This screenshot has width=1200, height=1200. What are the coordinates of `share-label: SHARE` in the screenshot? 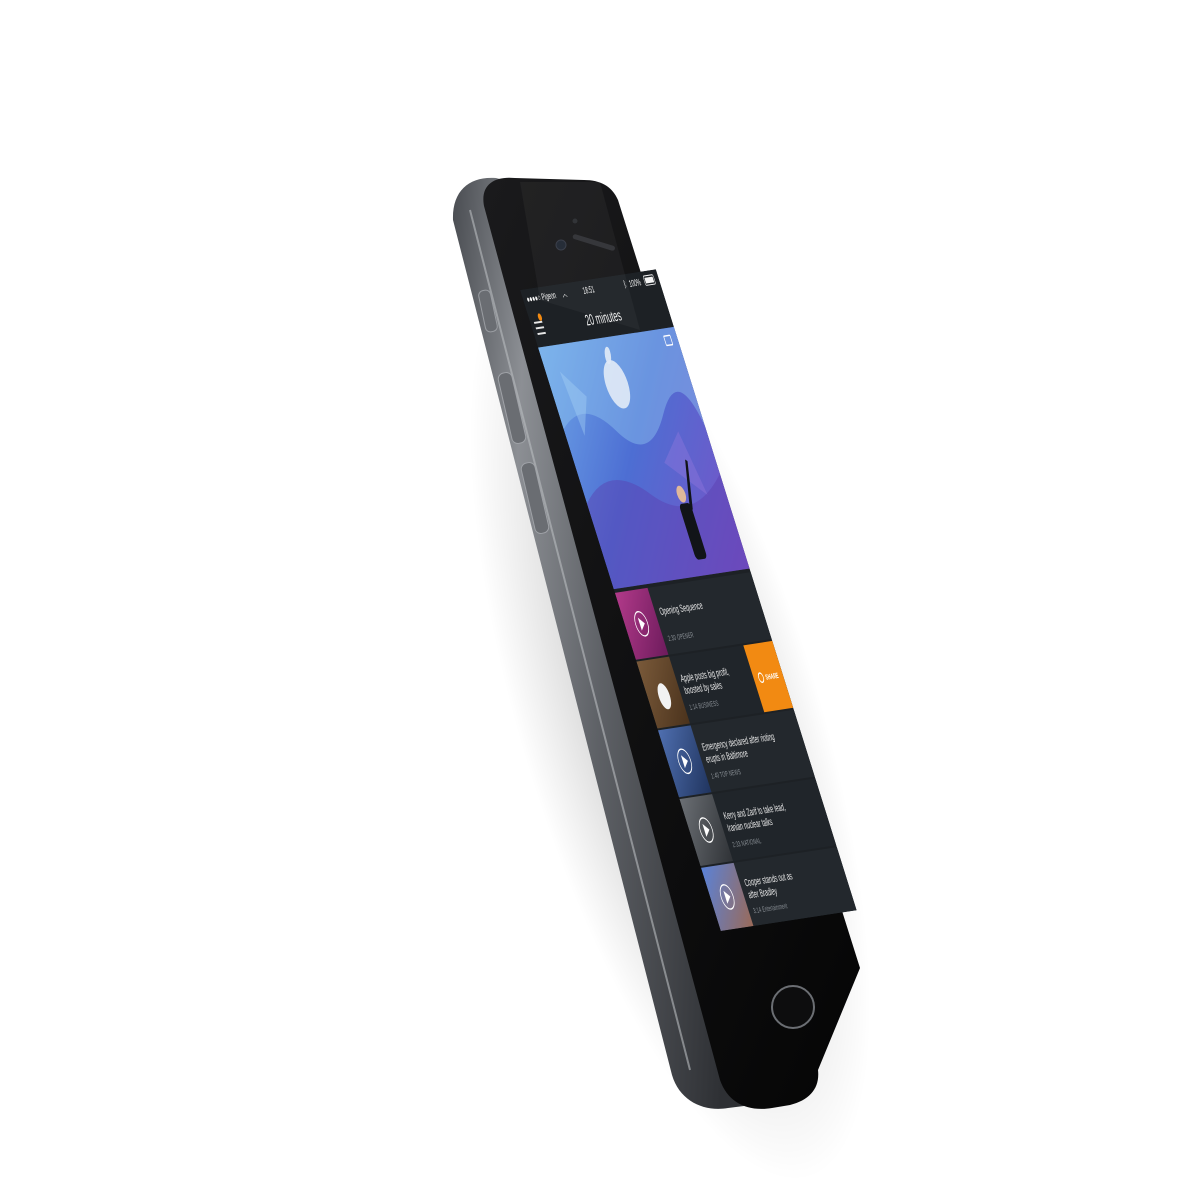 It's located at (772, 677).